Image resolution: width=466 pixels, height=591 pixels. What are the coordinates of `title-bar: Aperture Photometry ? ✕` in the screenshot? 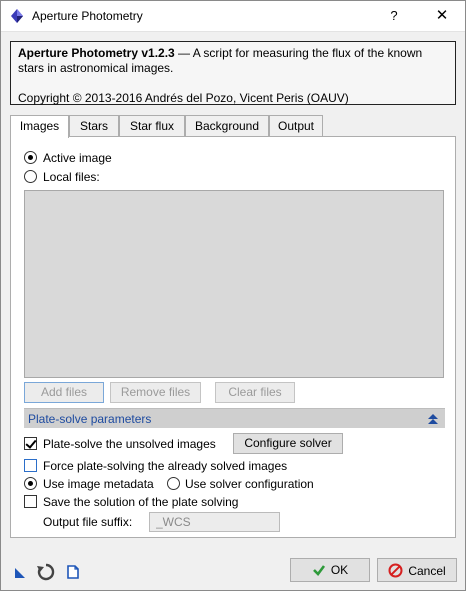 It's located at (233, 16).